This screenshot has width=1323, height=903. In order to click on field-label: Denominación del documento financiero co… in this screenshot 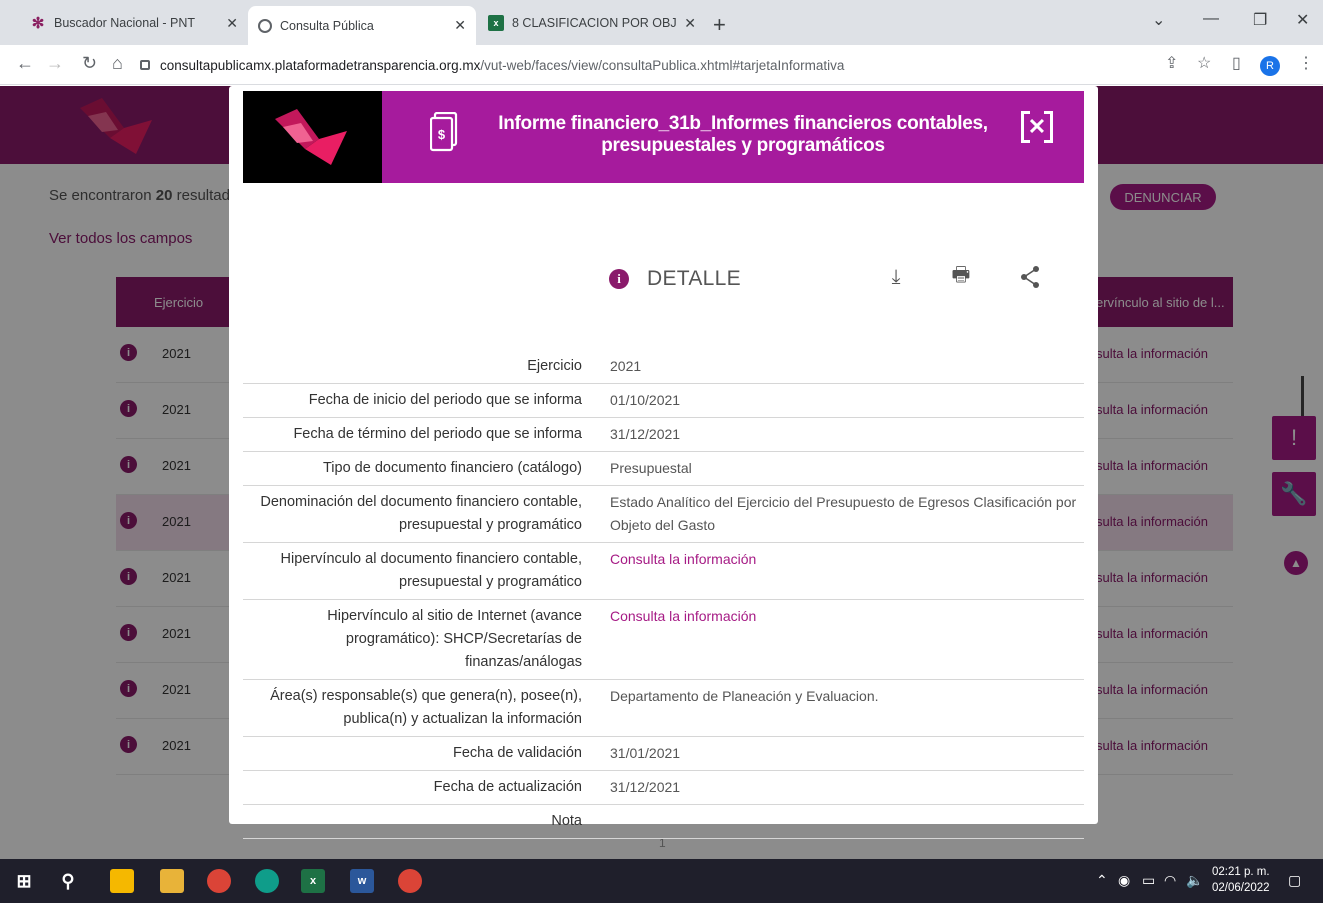, I will do `click(421, 513)`.